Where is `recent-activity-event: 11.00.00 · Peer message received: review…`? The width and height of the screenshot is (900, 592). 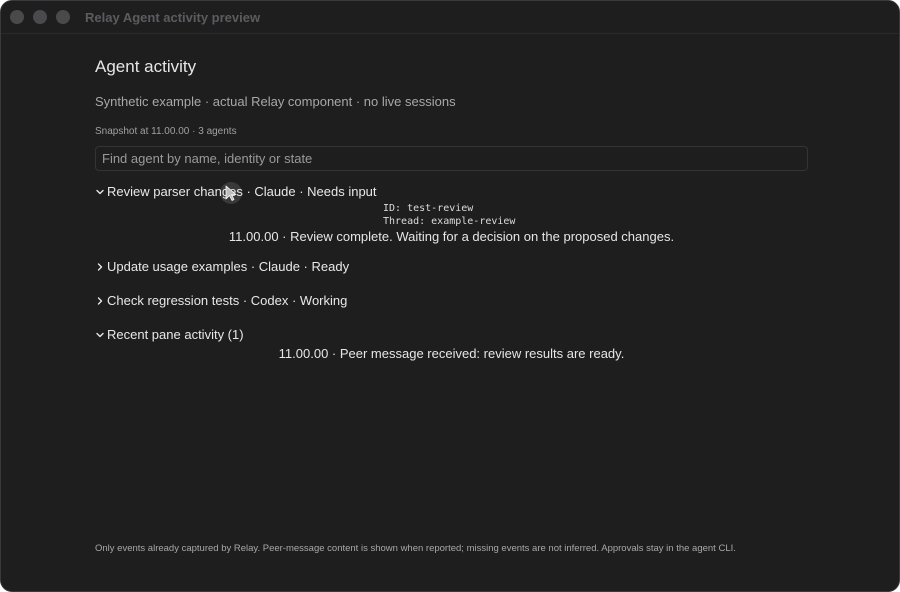 recent-activity-event: 11.00.00 · Peer message received: review… is located at coordinates (451, 353).